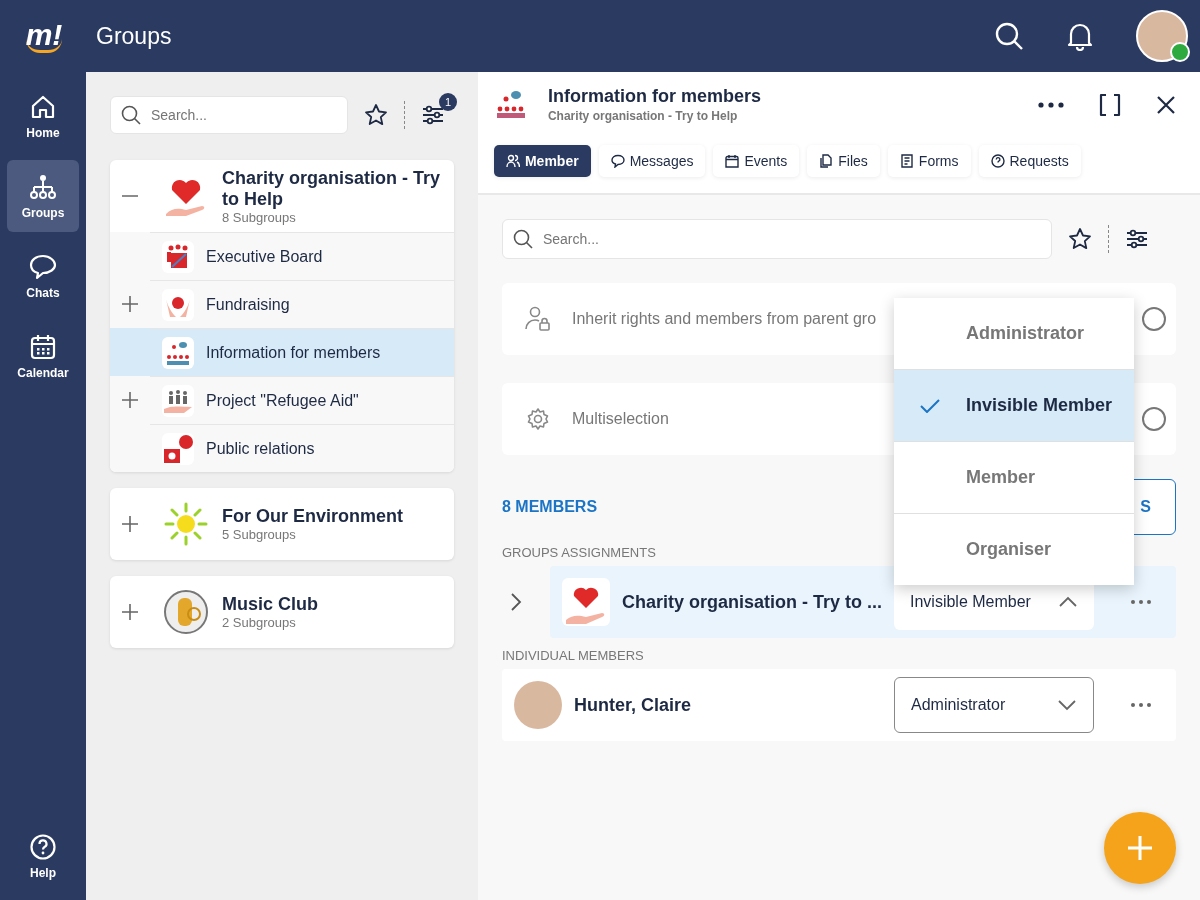  I want to click on more-icon, so click(1051, 104).